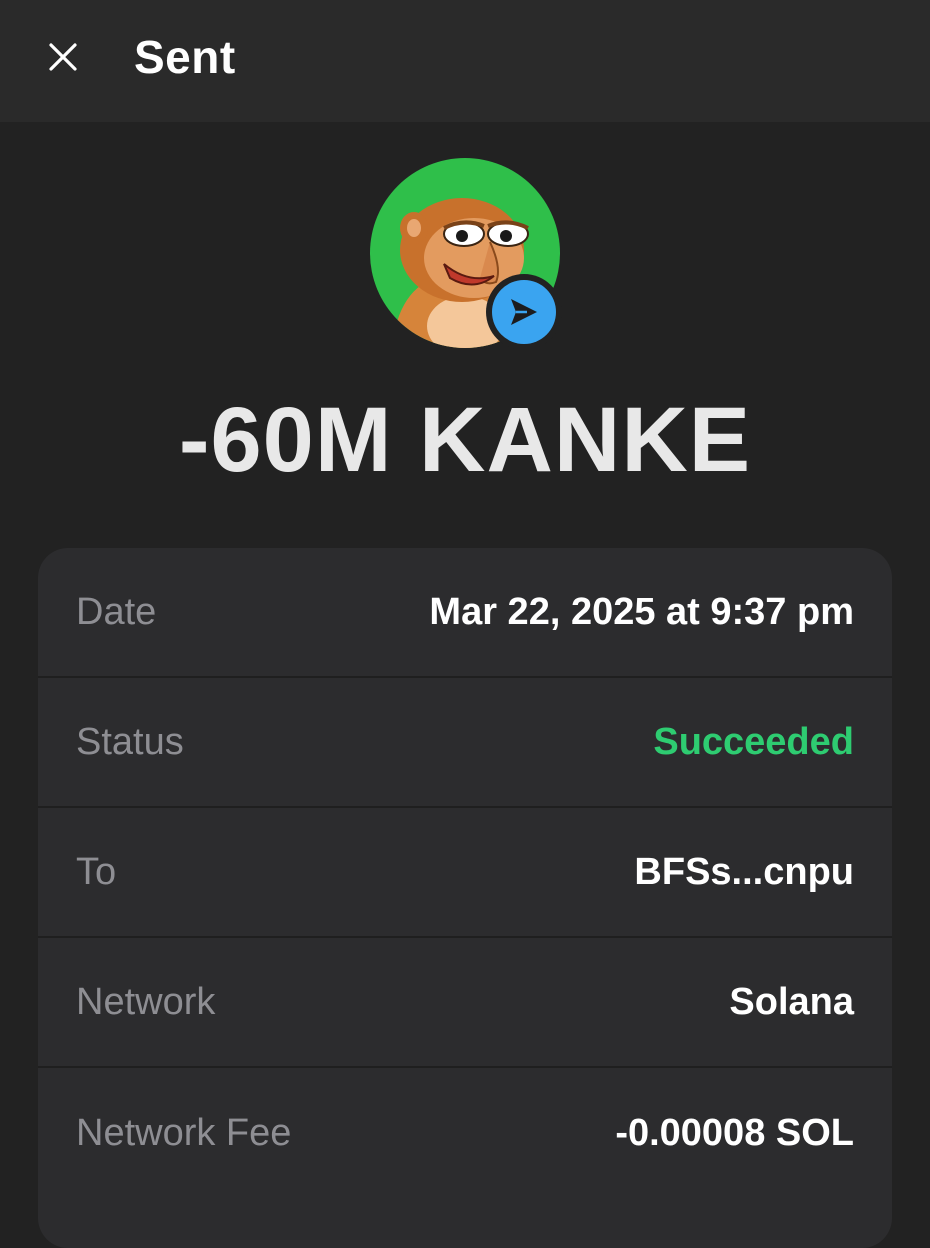 This screenshot has height=1248, width=930. What do you see at coordinates (465, 440) in the screenshot?
I see `transaction-amount: -60M KANKE` at bounding box center [465, 440].